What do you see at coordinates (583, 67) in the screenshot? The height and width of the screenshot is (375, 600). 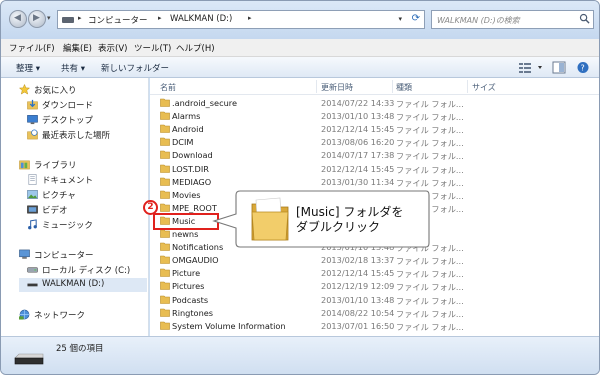 I see `help-icon: ?` at bounding box center [583, 67].